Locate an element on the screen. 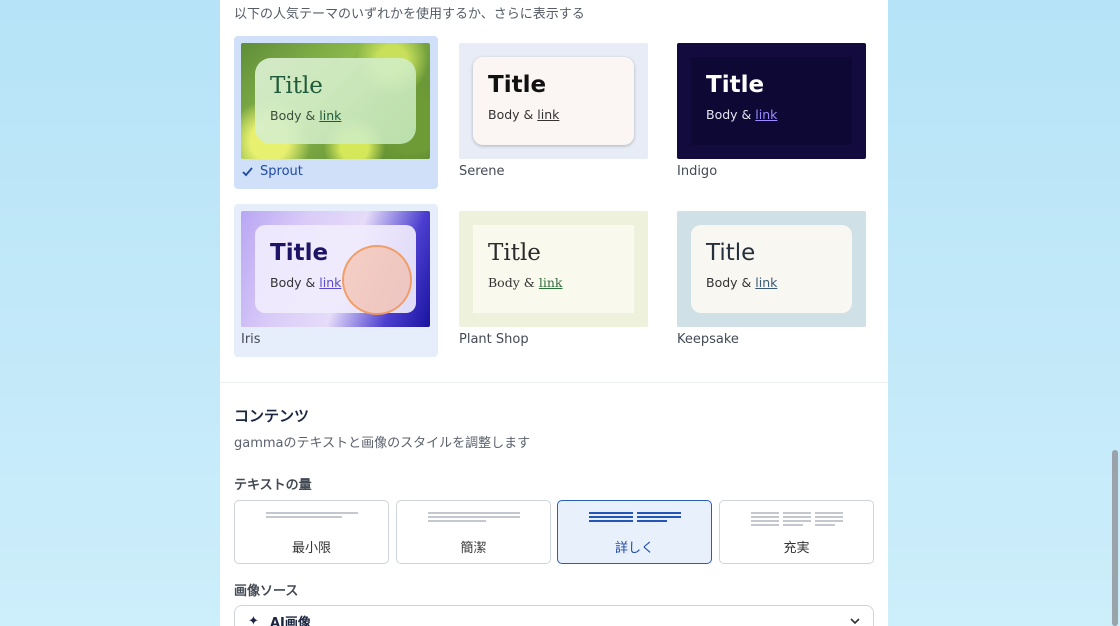 The image size is (1120, 626). theme-name-keepsake: Keepsake is located at coordinates (708, 339).